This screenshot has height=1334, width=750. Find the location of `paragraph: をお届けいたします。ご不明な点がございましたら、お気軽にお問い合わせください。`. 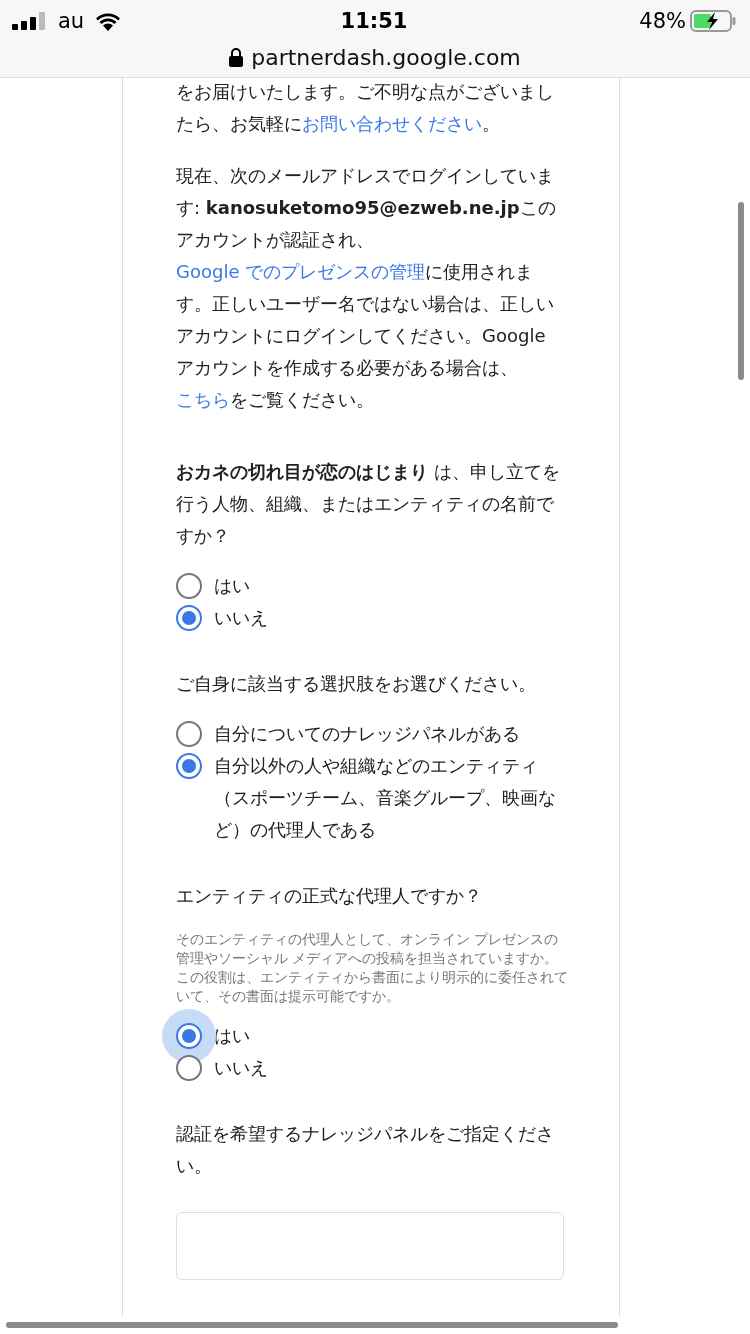

paragraph: をお届けいたします。ご不明な点がございましたら、お気軽にお問い合わせください。 is located at coordinates (365, 108).